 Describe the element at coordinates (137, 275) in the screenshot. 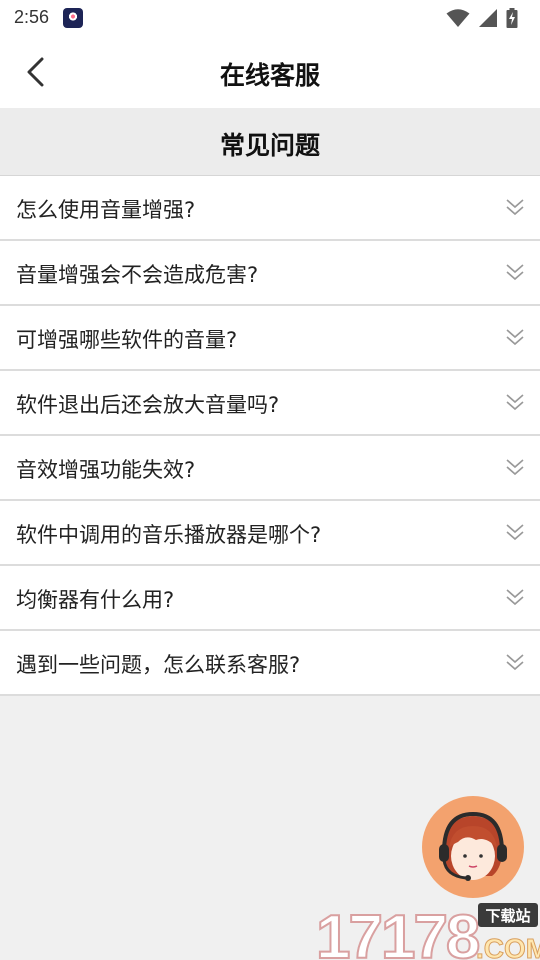

I see `faq-question: 音量增强会不会造成危害?` at that location.